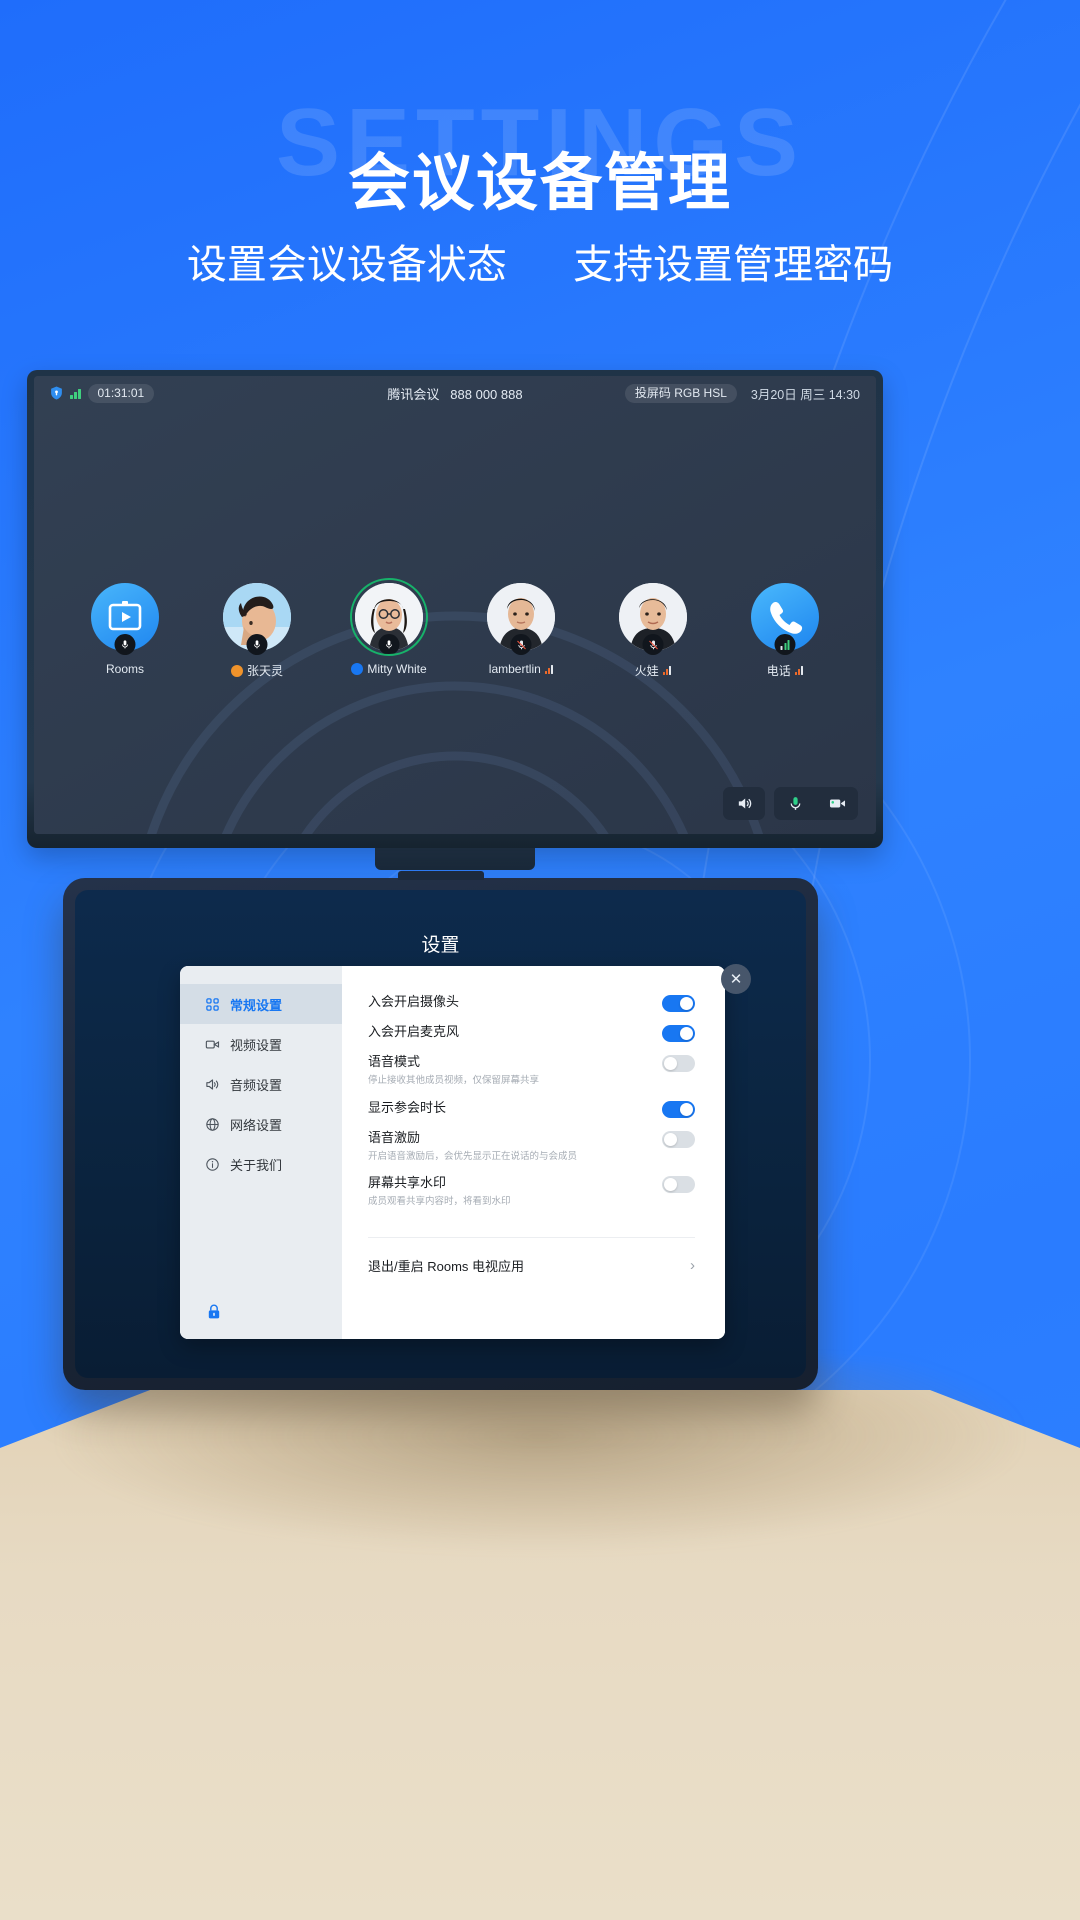 The image size is (1080, 1920). I want to click on tv-control-bar, so click(790, 803).